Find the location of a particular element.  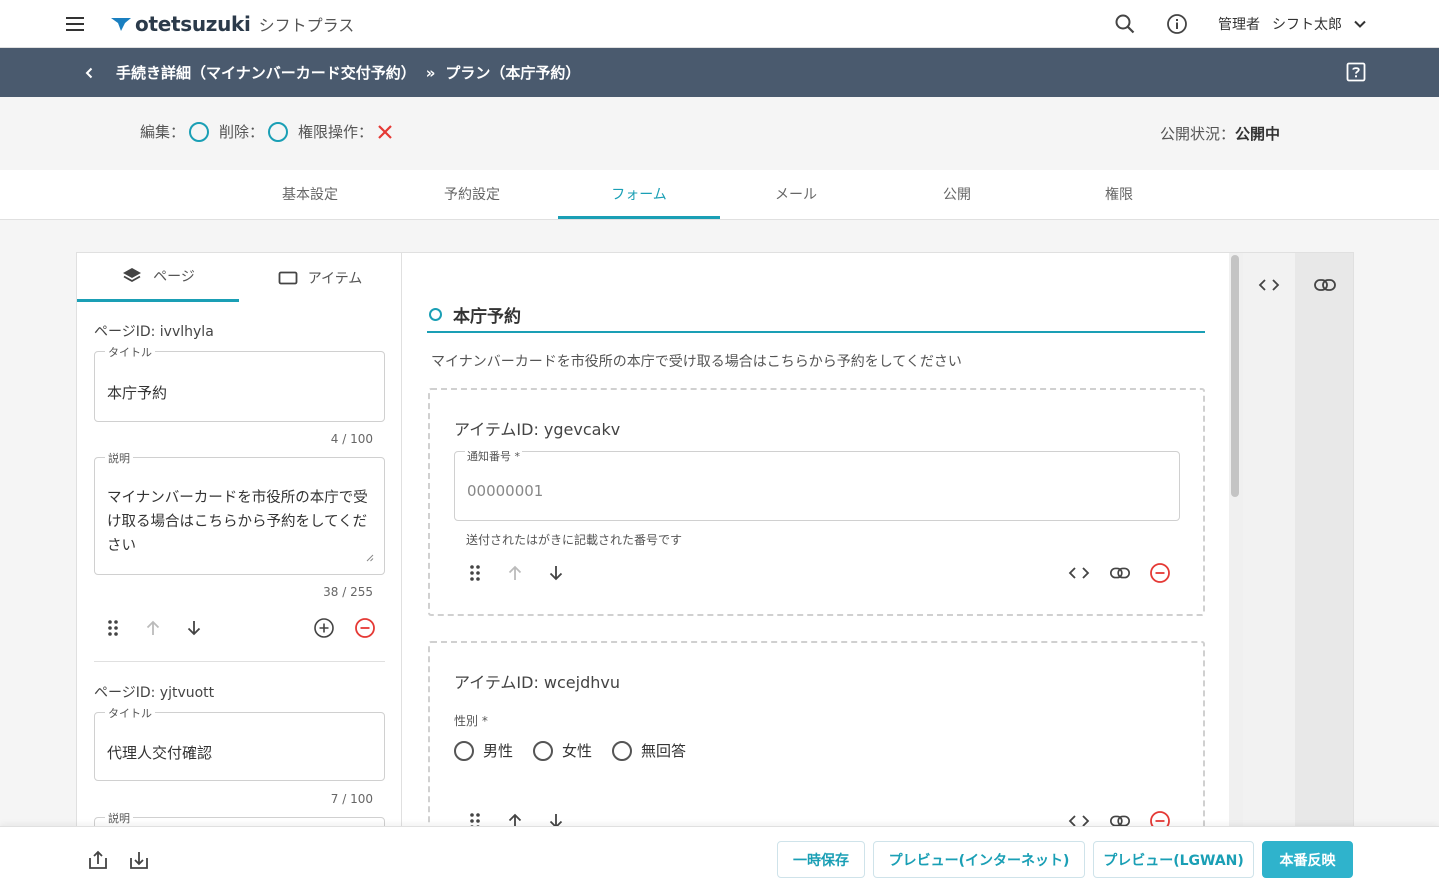

section-description: マイナンバーカードを市役所の本庁で受け取る場合はこちらから予約をしてください is located at coordinates (696, 362).